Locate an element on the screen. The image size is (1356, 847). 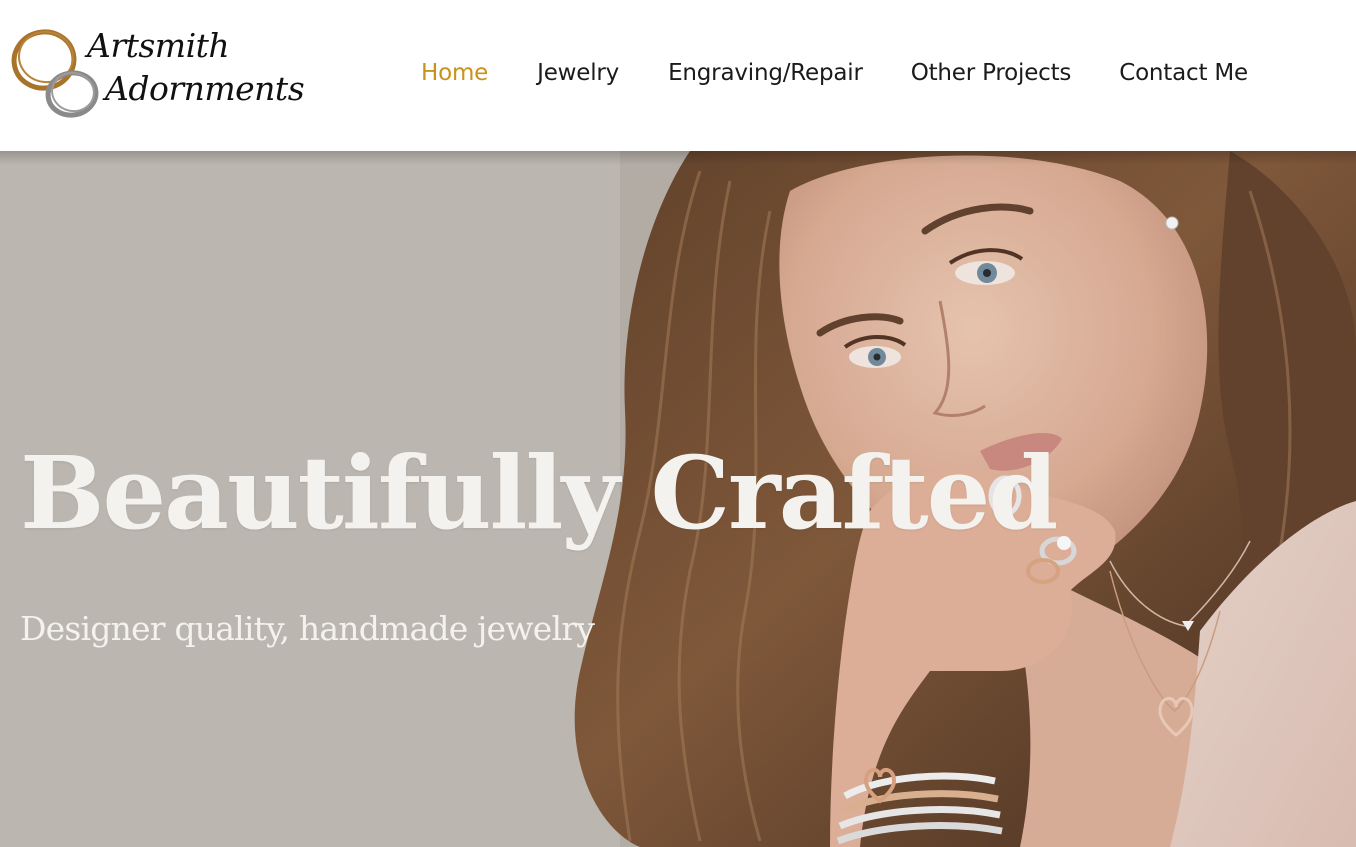
hero-subtitle: Designer quality, handmade jewelry is located at coordinates (307, 628).